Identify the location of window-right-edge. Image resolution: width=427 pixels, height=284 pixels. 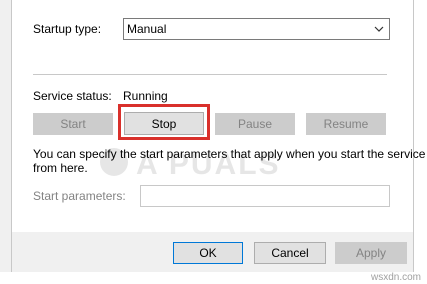
(420, 136).